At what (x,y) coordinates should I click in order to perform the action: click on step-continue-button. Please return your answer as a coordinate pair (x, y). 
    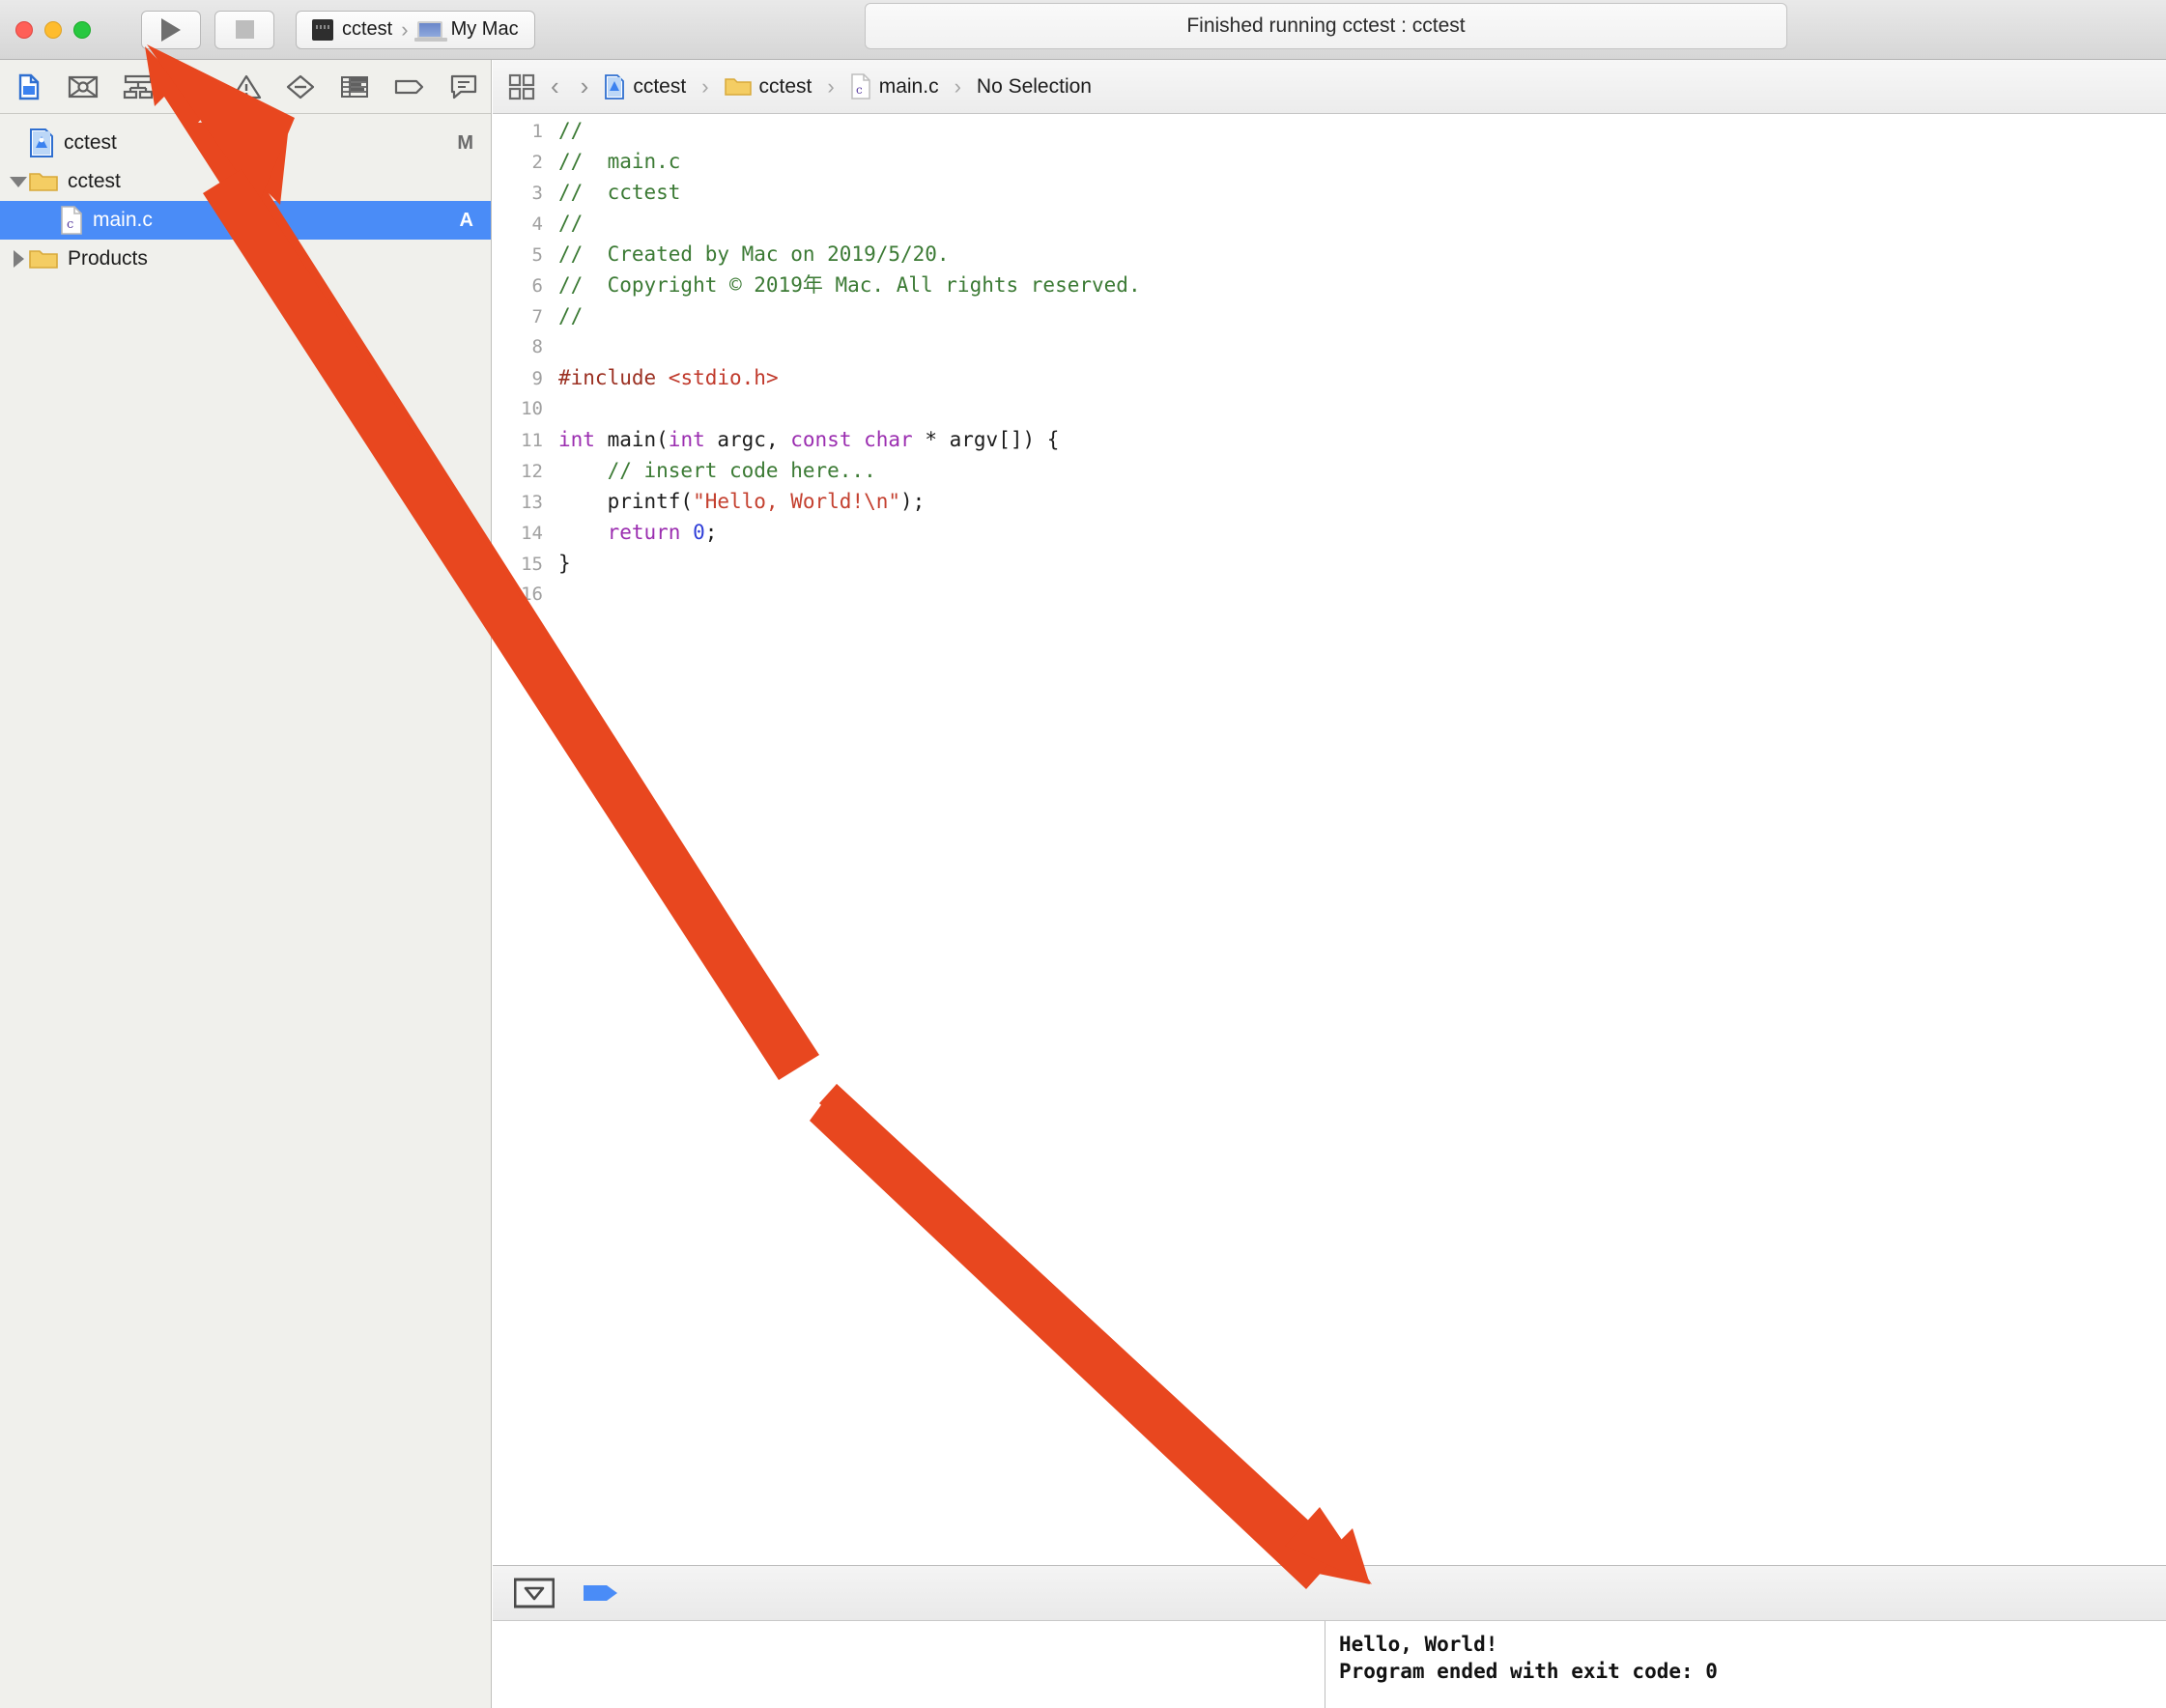
    Looking at the image, I should click on (601, 1593).